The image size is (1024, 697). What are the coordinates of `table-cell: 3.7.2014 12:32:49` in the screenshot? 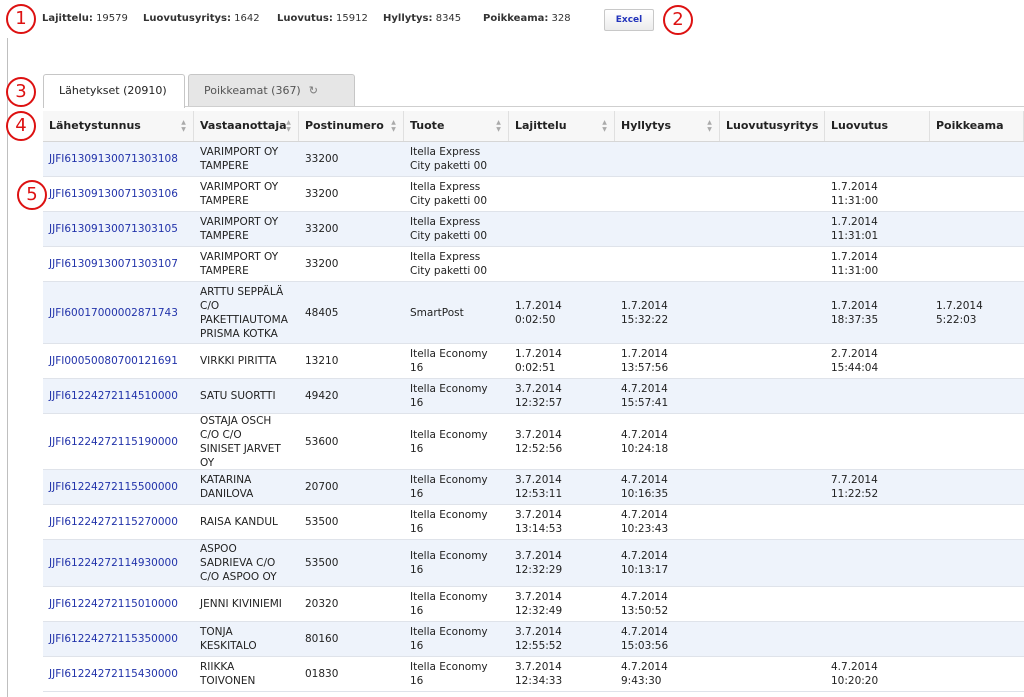 It's located at (539, 604).